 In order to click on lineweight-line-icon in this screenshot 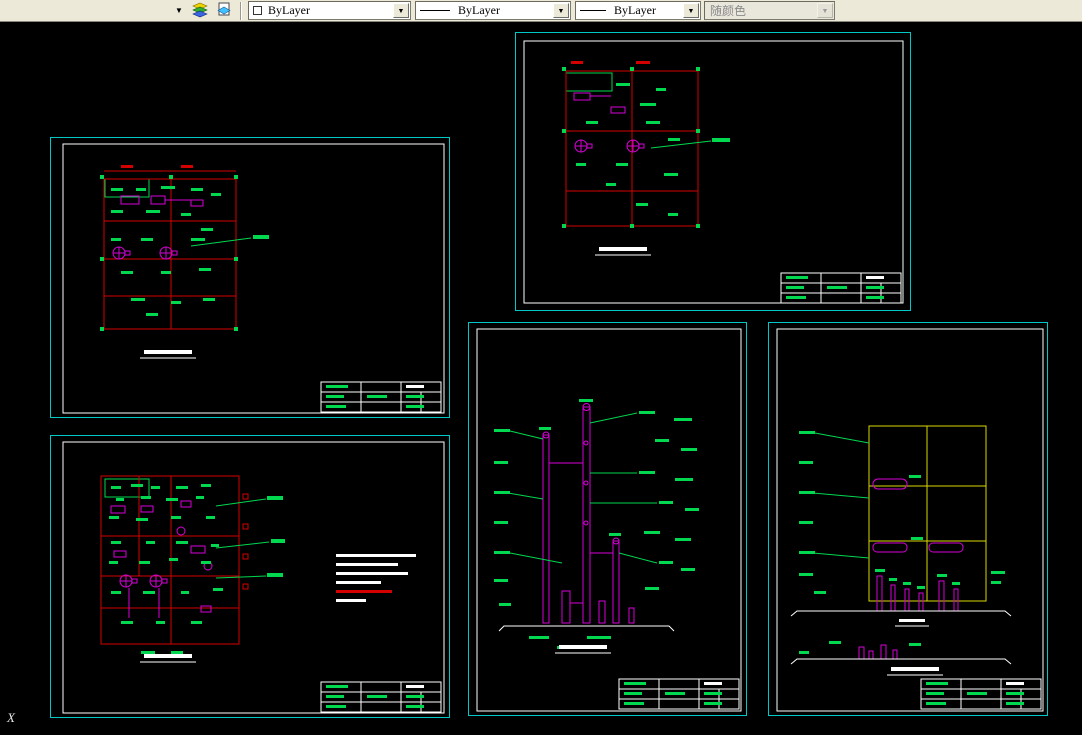, I will do `click(593, 10)`.